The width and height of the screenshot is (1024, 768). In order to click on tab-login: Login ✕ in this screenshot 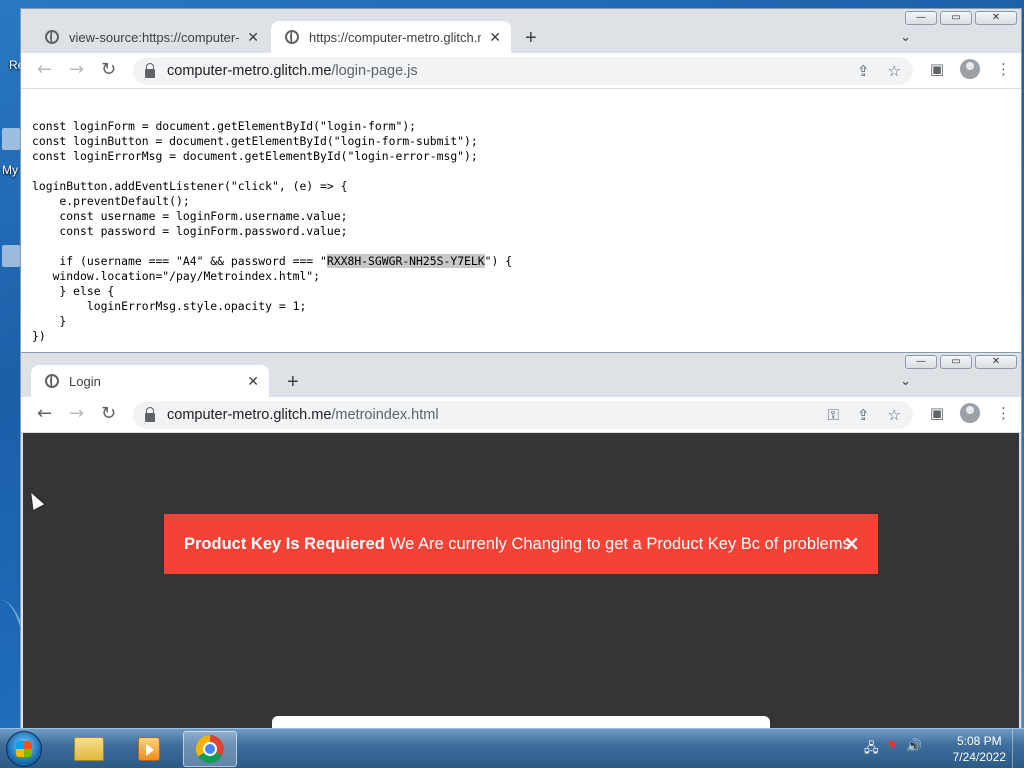, I will do `click(150, 381)`.